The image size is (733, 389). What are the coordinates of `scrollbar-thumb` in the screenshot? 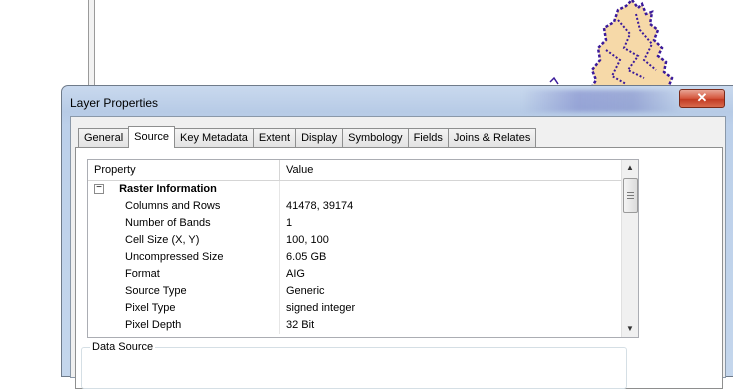 It's located at (630, 195).